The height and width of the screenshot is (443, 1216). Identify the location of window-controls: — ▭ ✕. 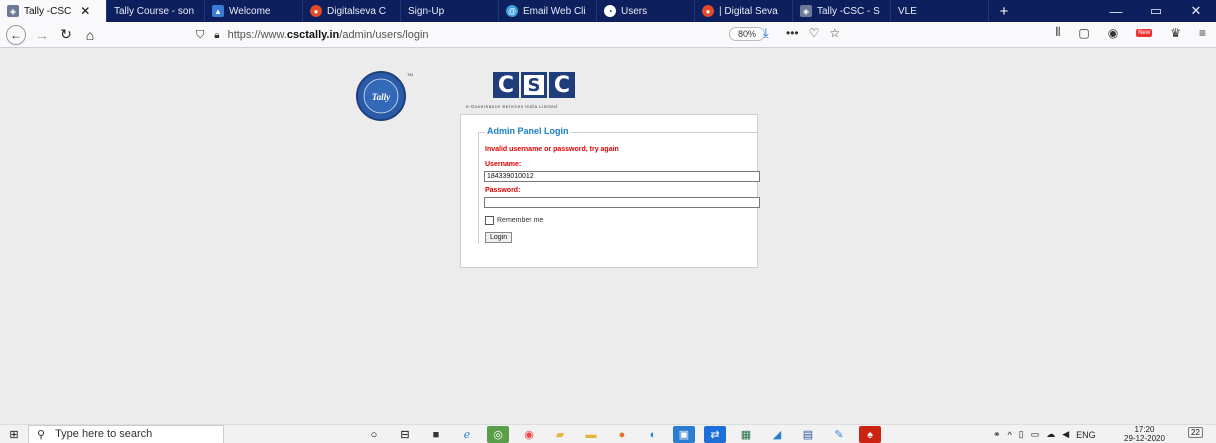
(1156, 11).